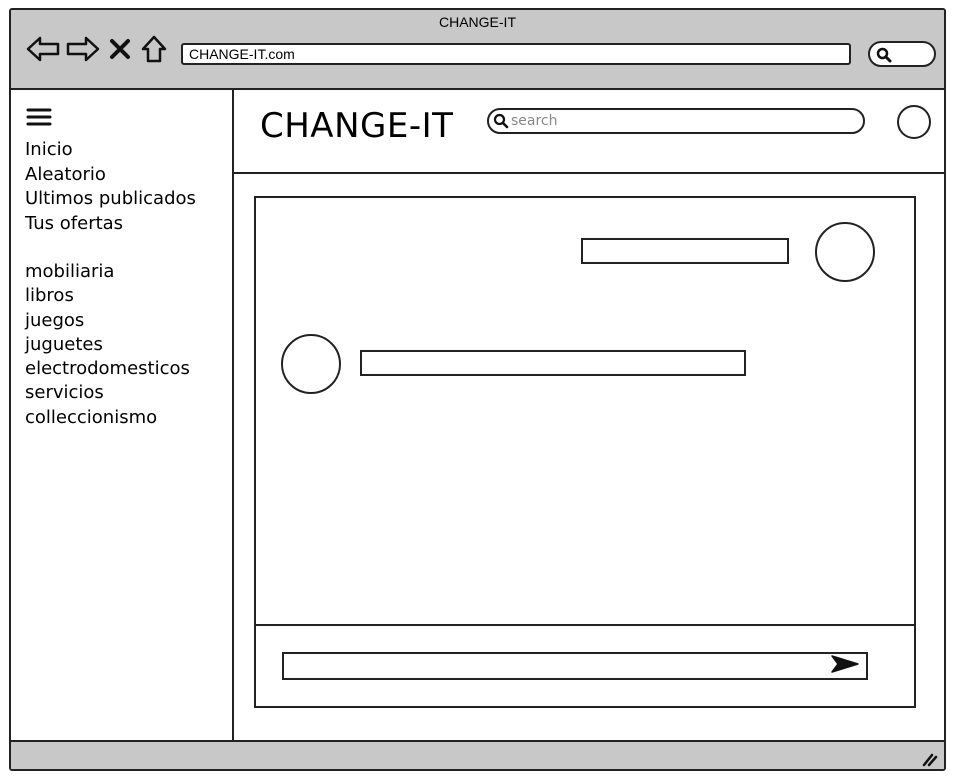 This screenshot has width=970, height=779. Describe the element at coordinates (110, 175) in the screenshot. I see `sidebar-item-aleatorio: Aleatorio` at that location.